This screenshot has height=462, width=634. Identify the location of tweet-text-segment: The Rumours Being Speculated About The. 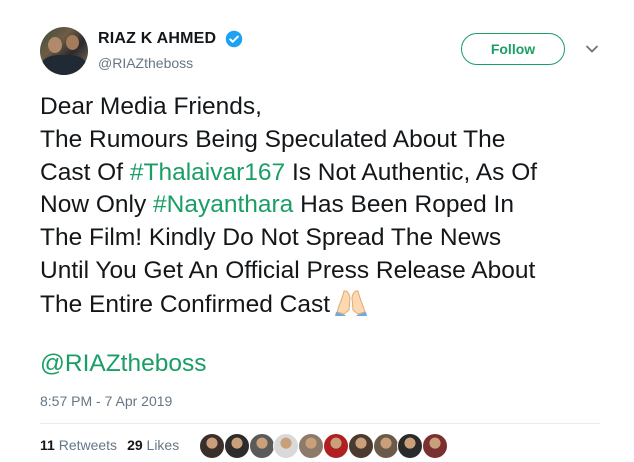
(273, 139).